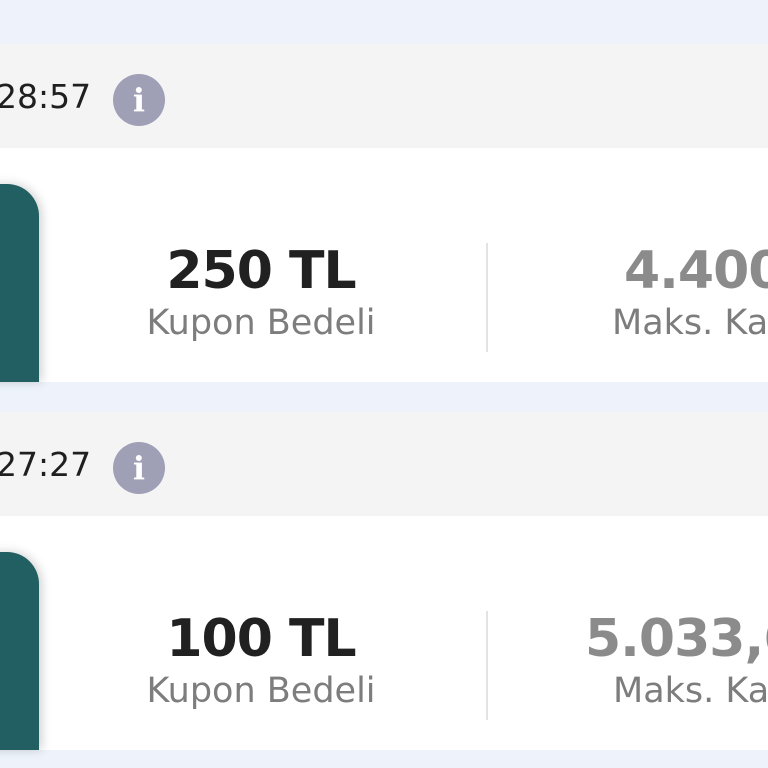 This screenshot has height=768, width=768. What do you see at coordinates (46, 96) in the screenshot?
I see `countdown-timer: 28:57` at bounding box center [46, 96].